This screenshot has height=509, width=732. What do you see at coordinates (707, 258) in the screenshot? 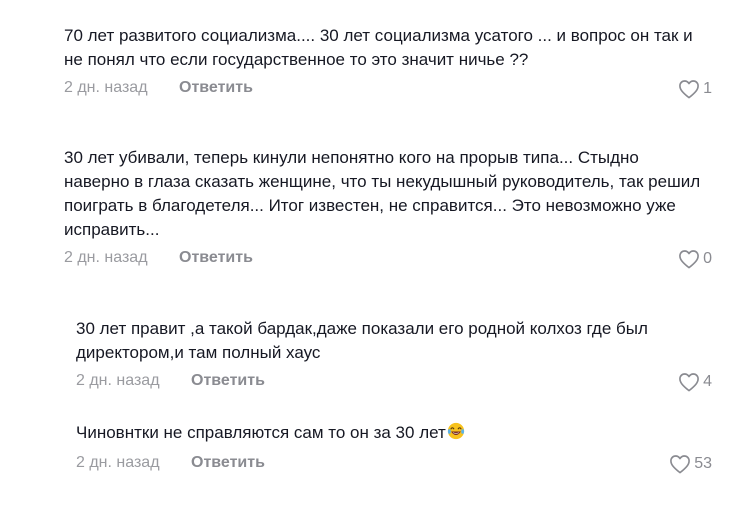
I see `like-count: 0` at bounding box center [707, 258].